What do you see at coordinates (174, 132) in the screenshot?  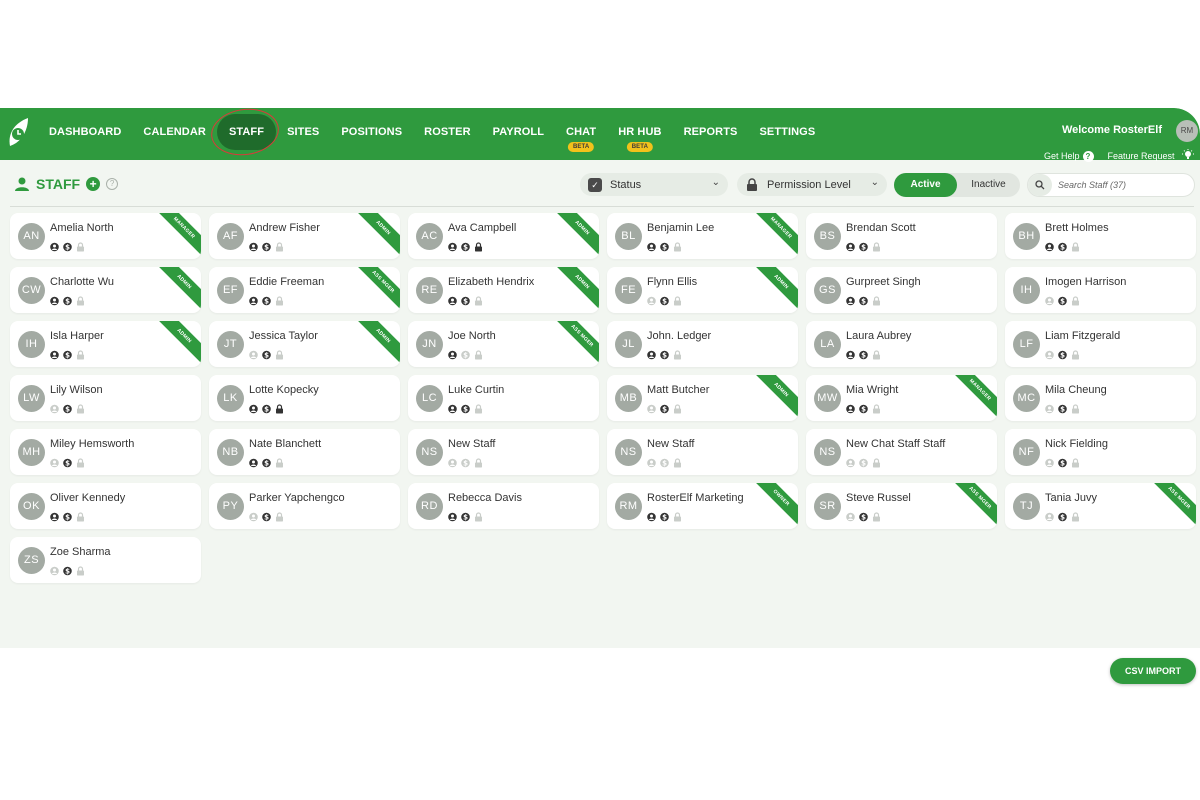 I see `nav-item-calendar: CALENDAR` at bounding box center [174, 132].